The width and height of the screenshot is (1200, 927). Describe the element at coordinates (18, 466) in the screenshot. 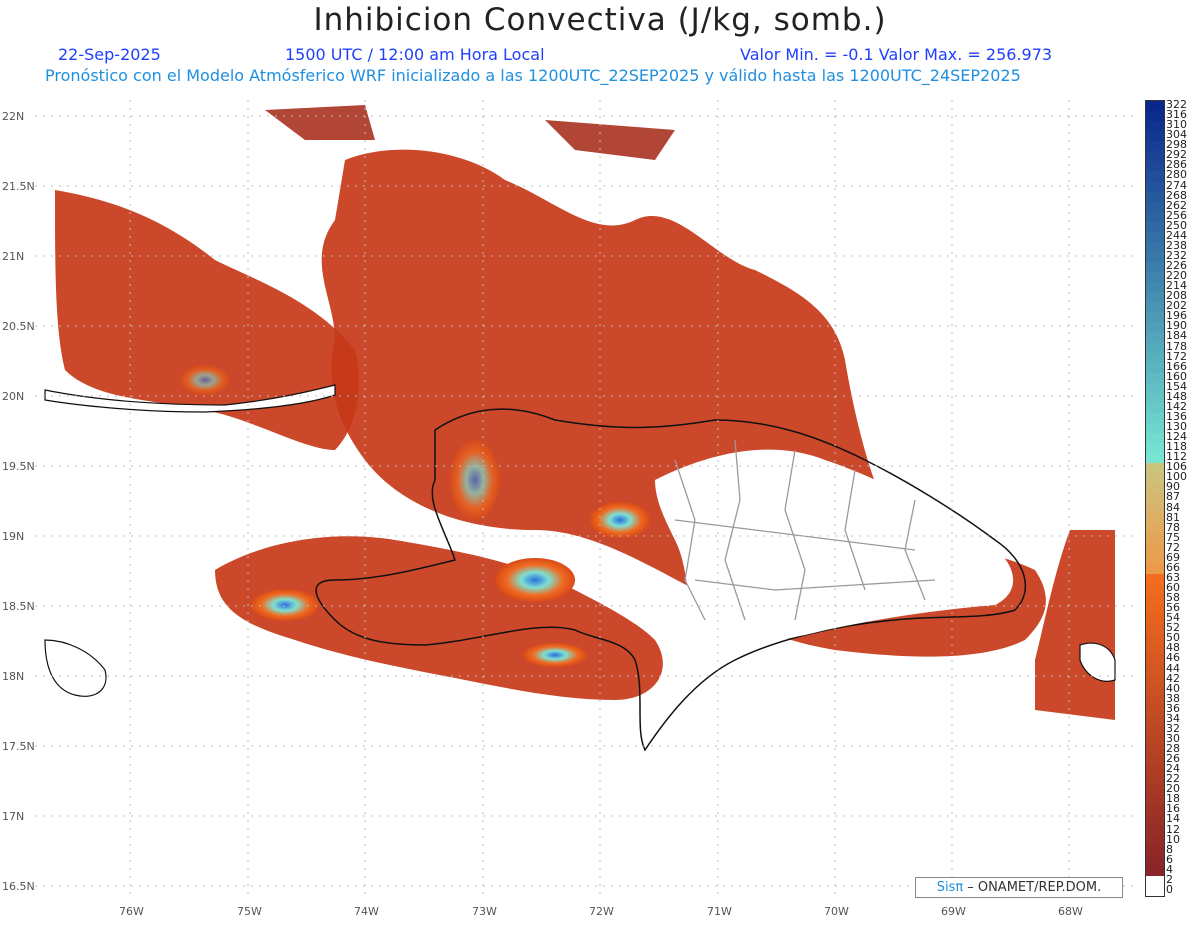

I see `lat-label: 19.5N` at that location.